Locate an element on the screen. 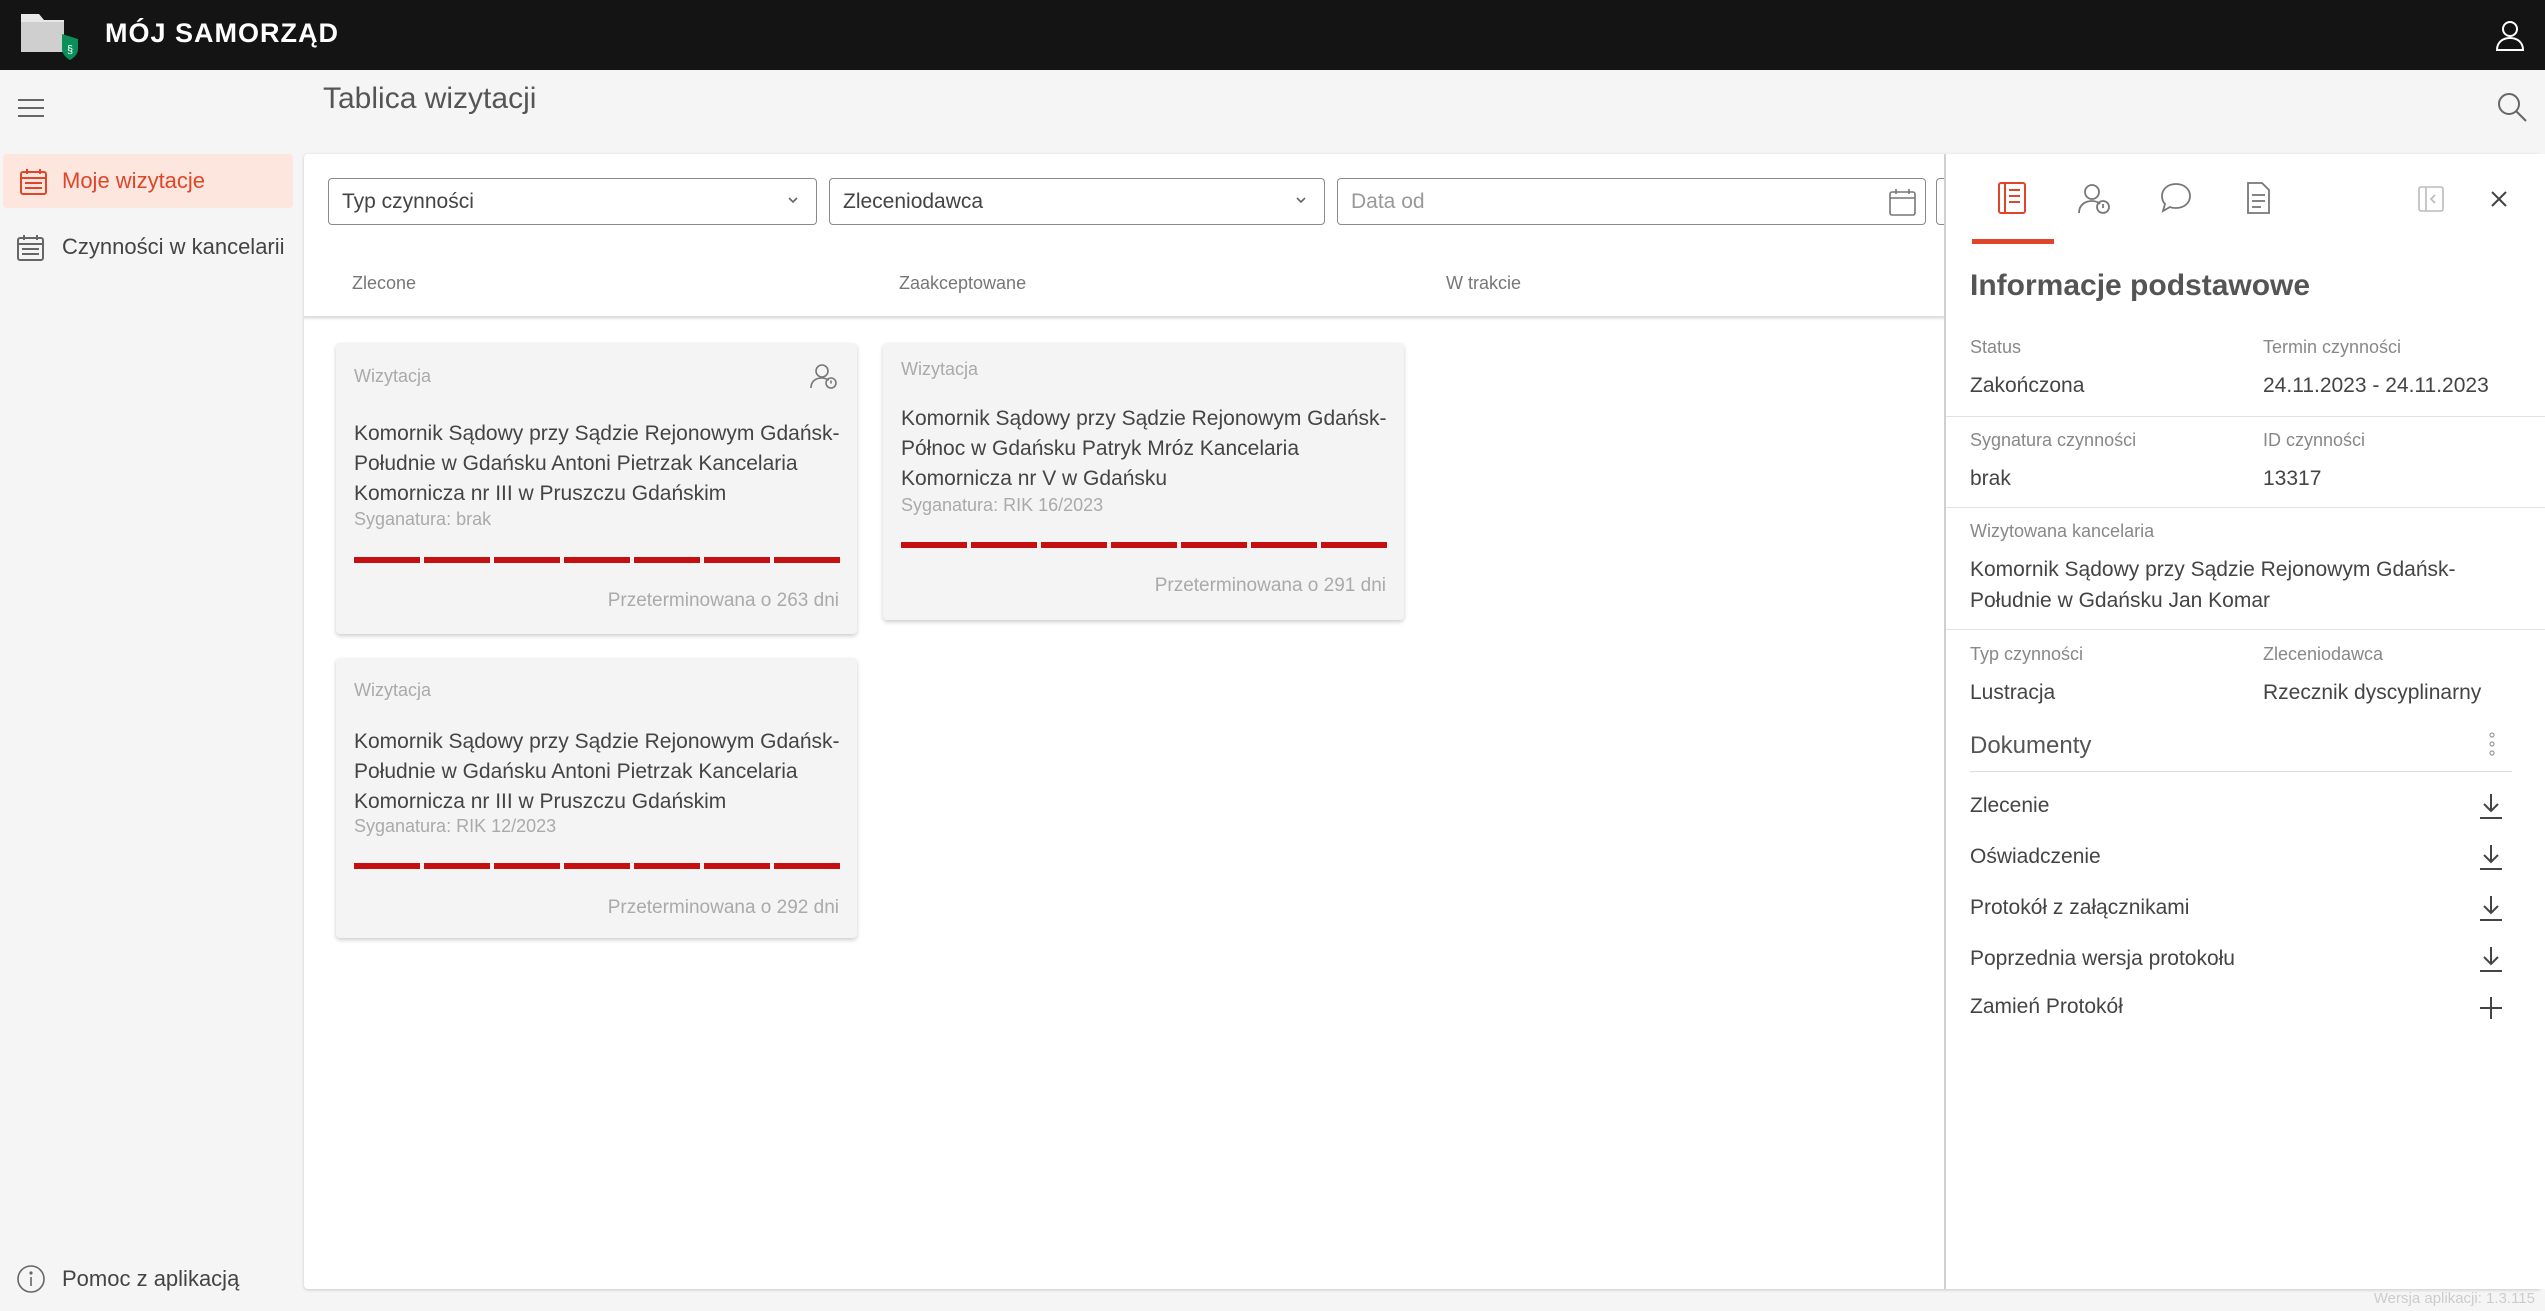 The height and width of the screenshot is (1311, 2545). document-icon is located at coordinates (2258, 198).